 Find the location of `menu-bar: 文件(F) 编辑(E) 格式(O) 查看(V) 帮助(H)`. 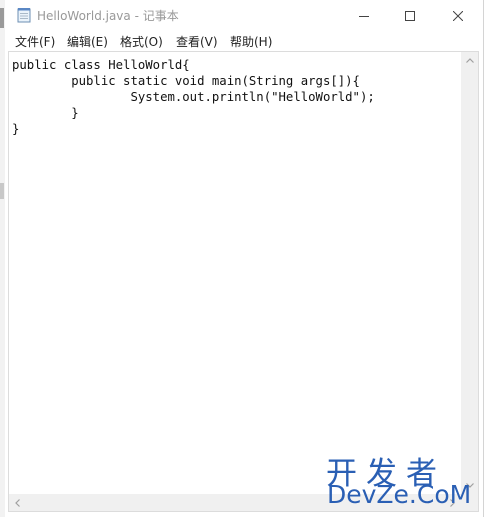

menu-bar: 文件(F) 编辑(E) 格式(O) 查看(V) 帮助(H) is located at coordinates (244, 41).